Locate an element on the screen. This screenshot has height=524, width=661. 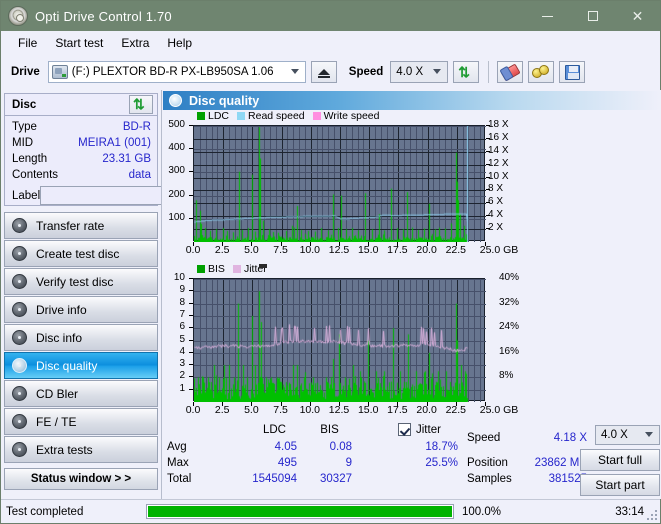
disc-refresh-button: ⇅ is located at coordinates (141, 104).